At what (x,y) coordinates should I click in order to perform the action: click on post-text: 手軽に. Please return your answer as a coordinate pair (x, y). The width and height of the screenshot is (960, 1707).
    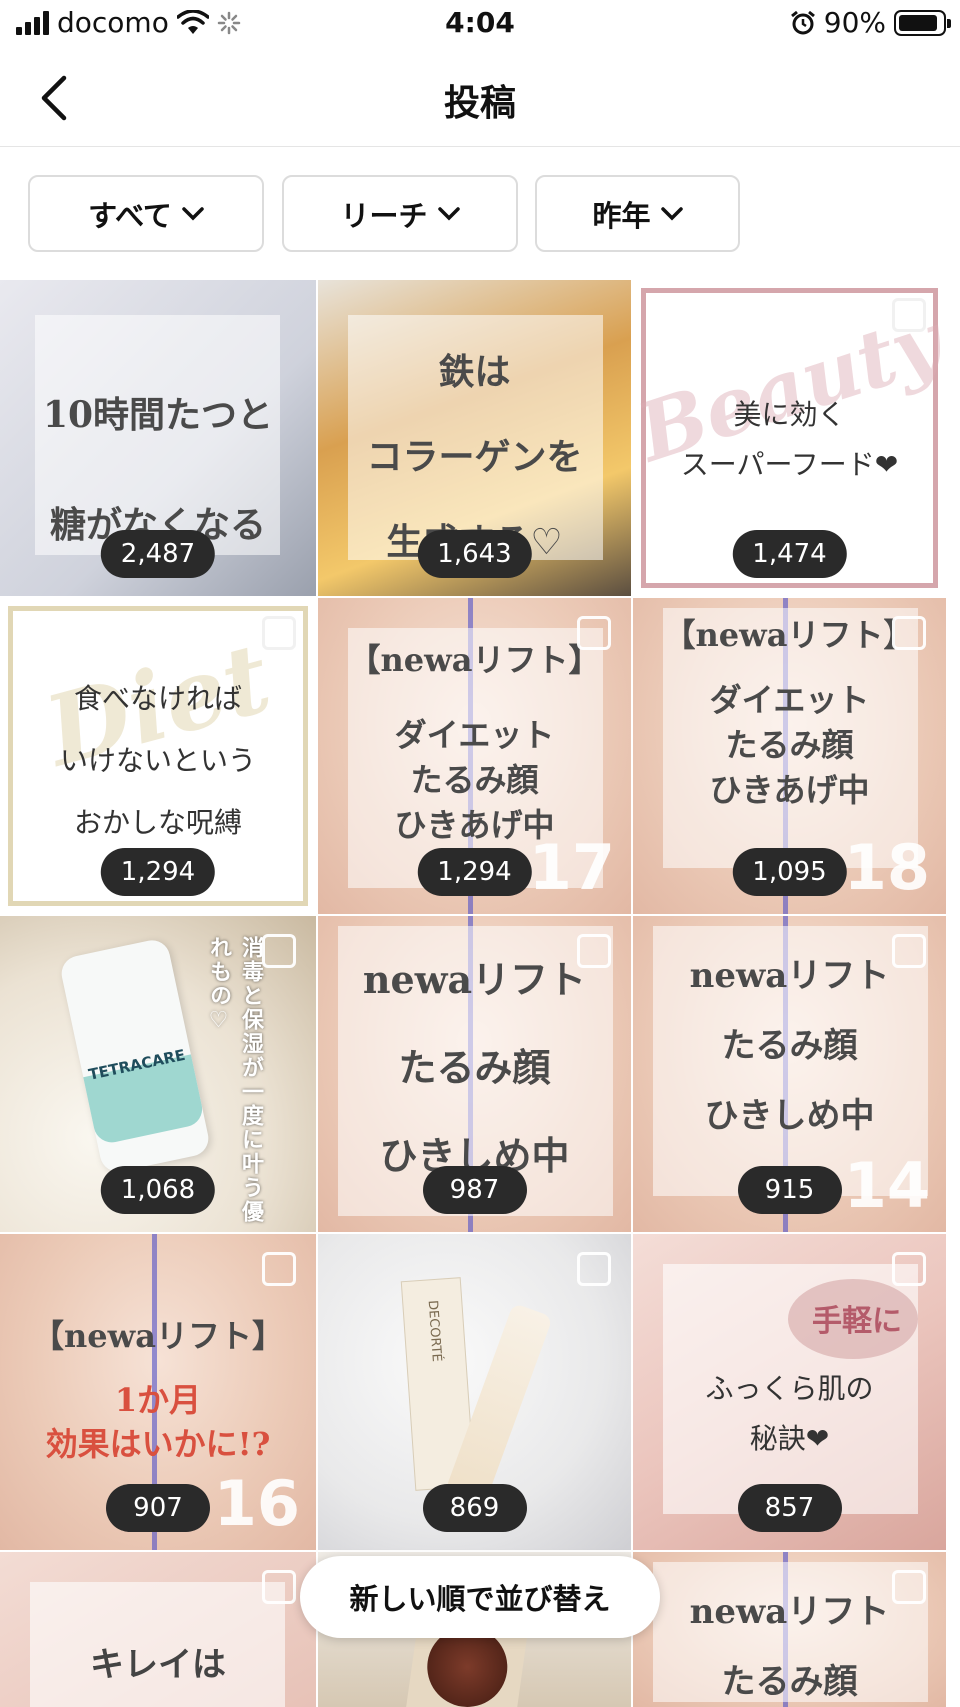
    Looking at the image, I should click on (857, 1321).